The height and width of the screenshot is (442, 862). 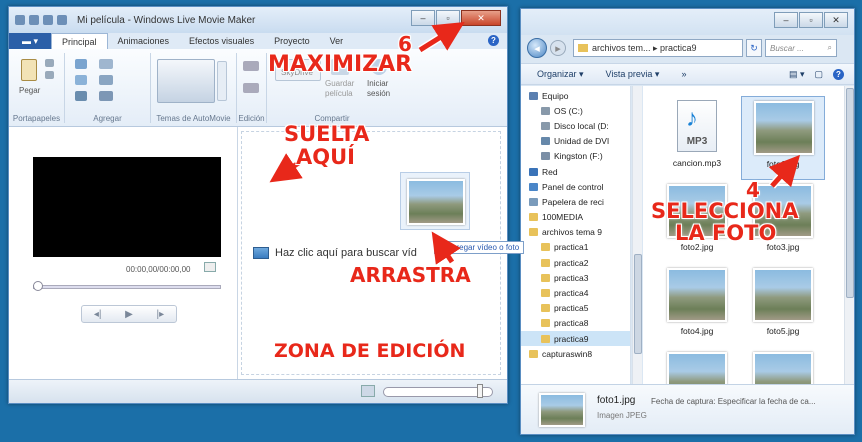 What do you see at coordinates (340, 64) in the screenshot?
I see `annotation-maximize: MAXIMIZAR` at bounding box center [340, 64].